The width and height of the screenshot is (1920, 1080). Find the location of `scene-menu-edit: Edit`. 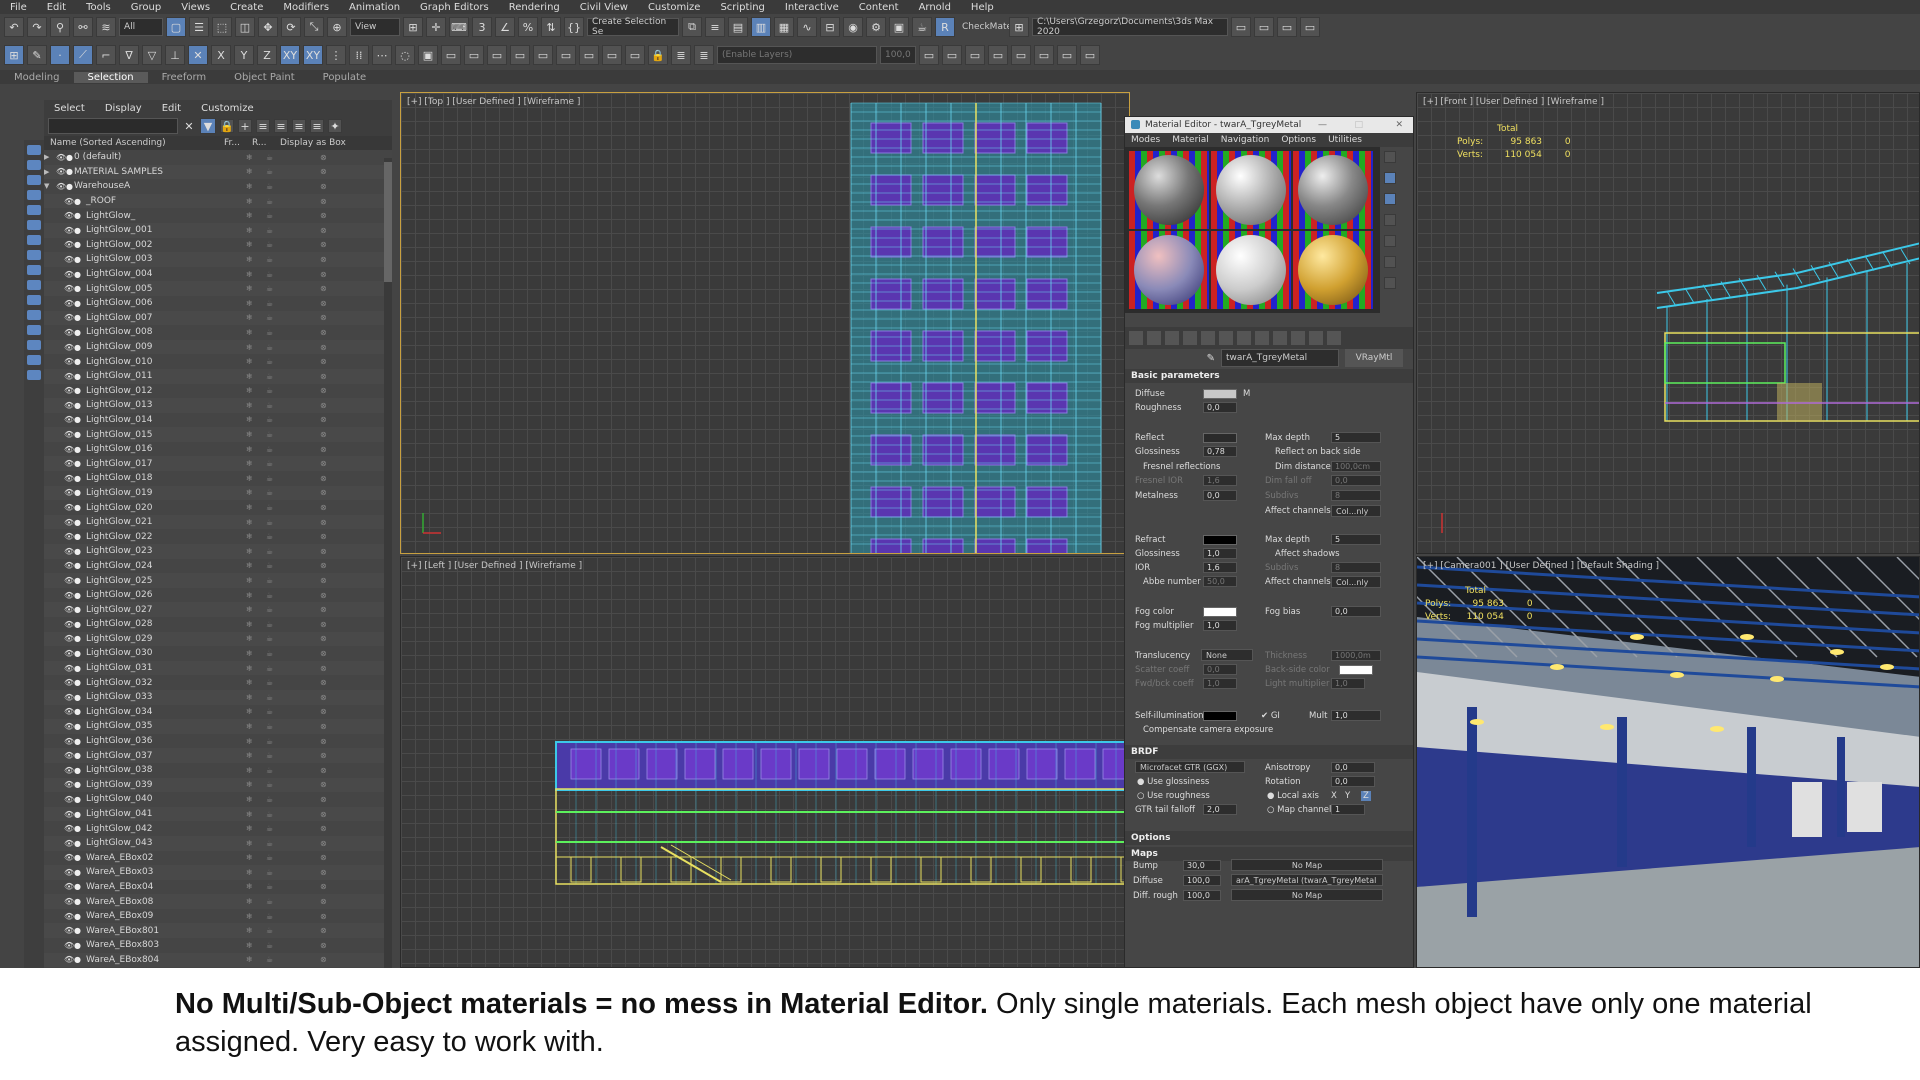

scene-menu-edit: Edit is located at coordinates (171, 108).